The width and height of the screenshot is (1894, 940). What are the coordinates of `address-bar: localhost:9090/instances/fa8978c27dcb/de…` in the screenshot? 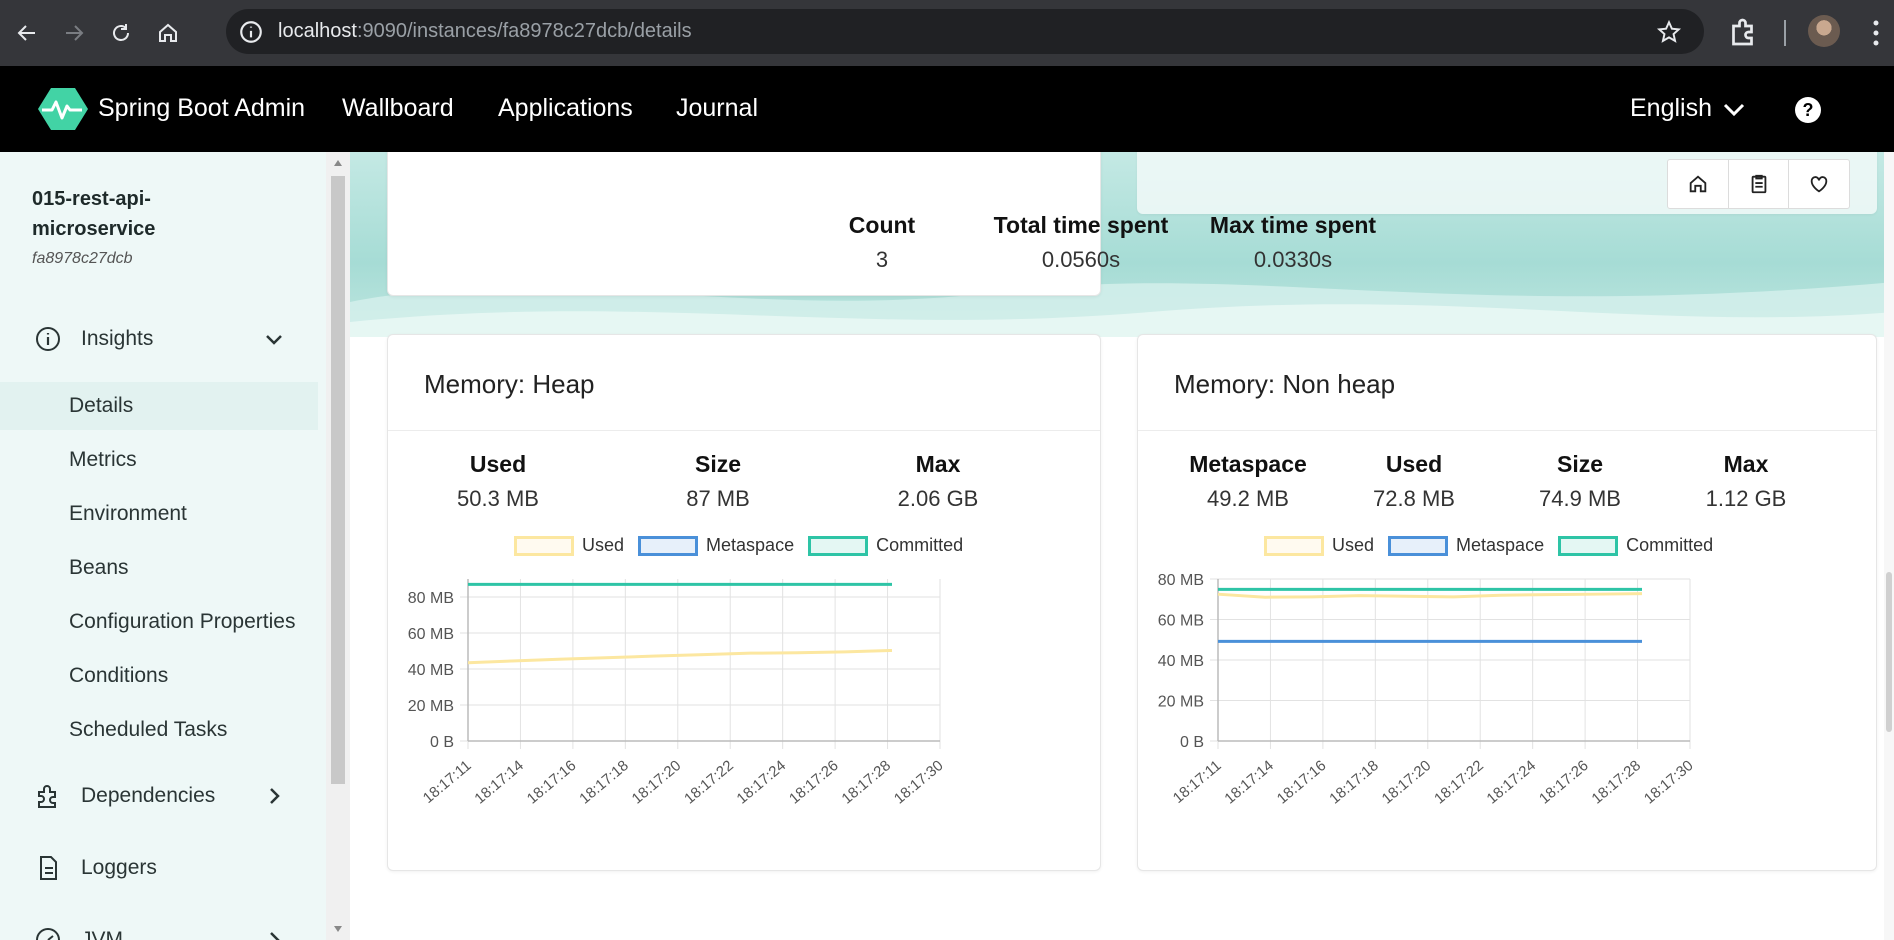 It's located at (965, 31).